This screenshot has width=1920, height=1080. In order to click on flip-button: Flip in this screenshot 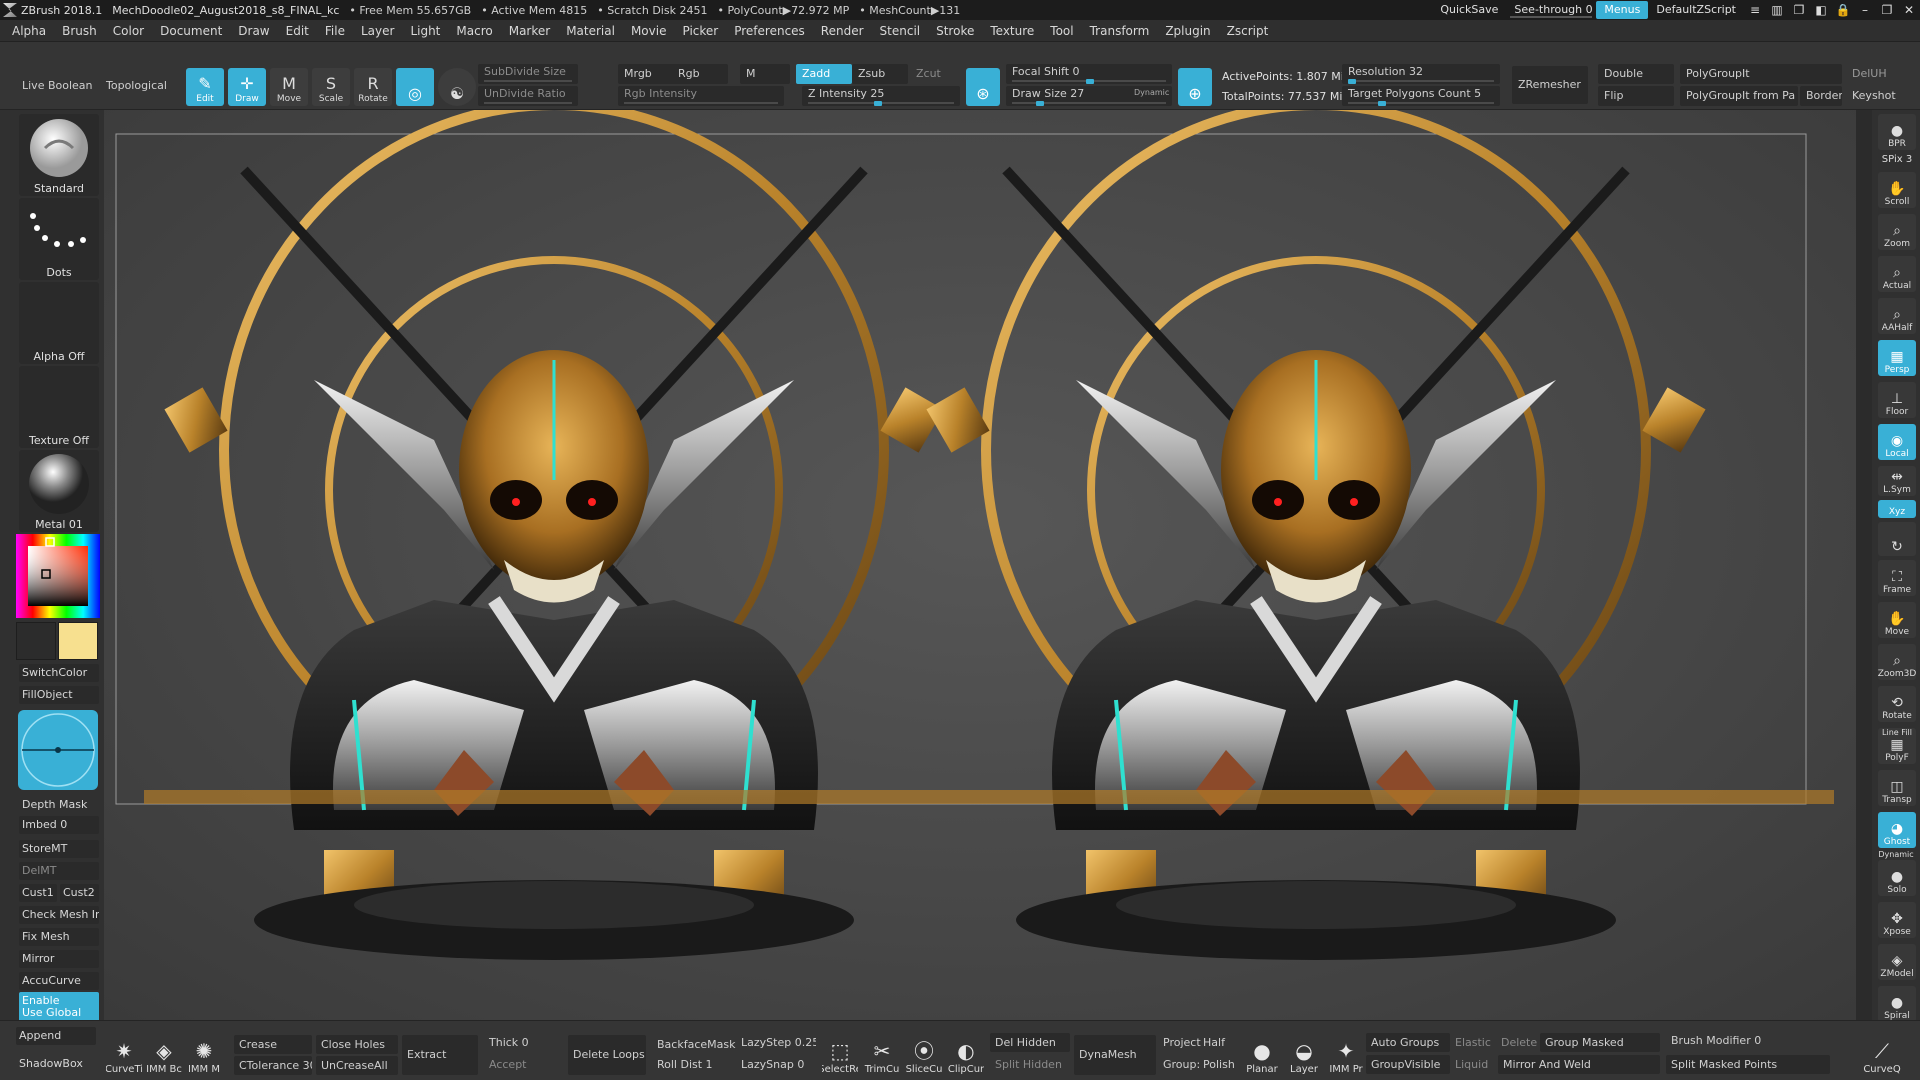, I will do `click(1636, 96)`.